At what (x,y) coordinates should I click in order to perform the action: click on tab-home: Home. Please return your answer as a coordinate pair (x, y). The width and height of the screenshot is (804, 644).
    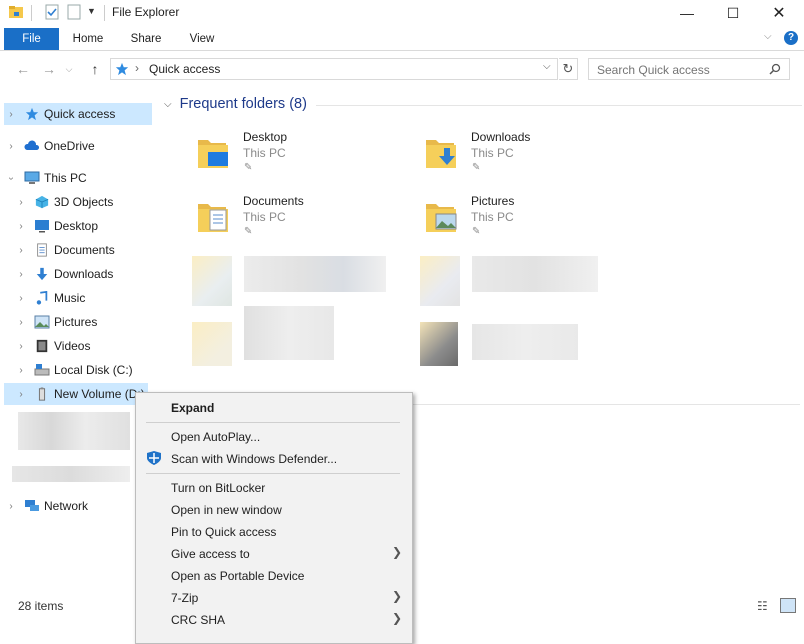
    Looking at the image, I should click on (88, 39).